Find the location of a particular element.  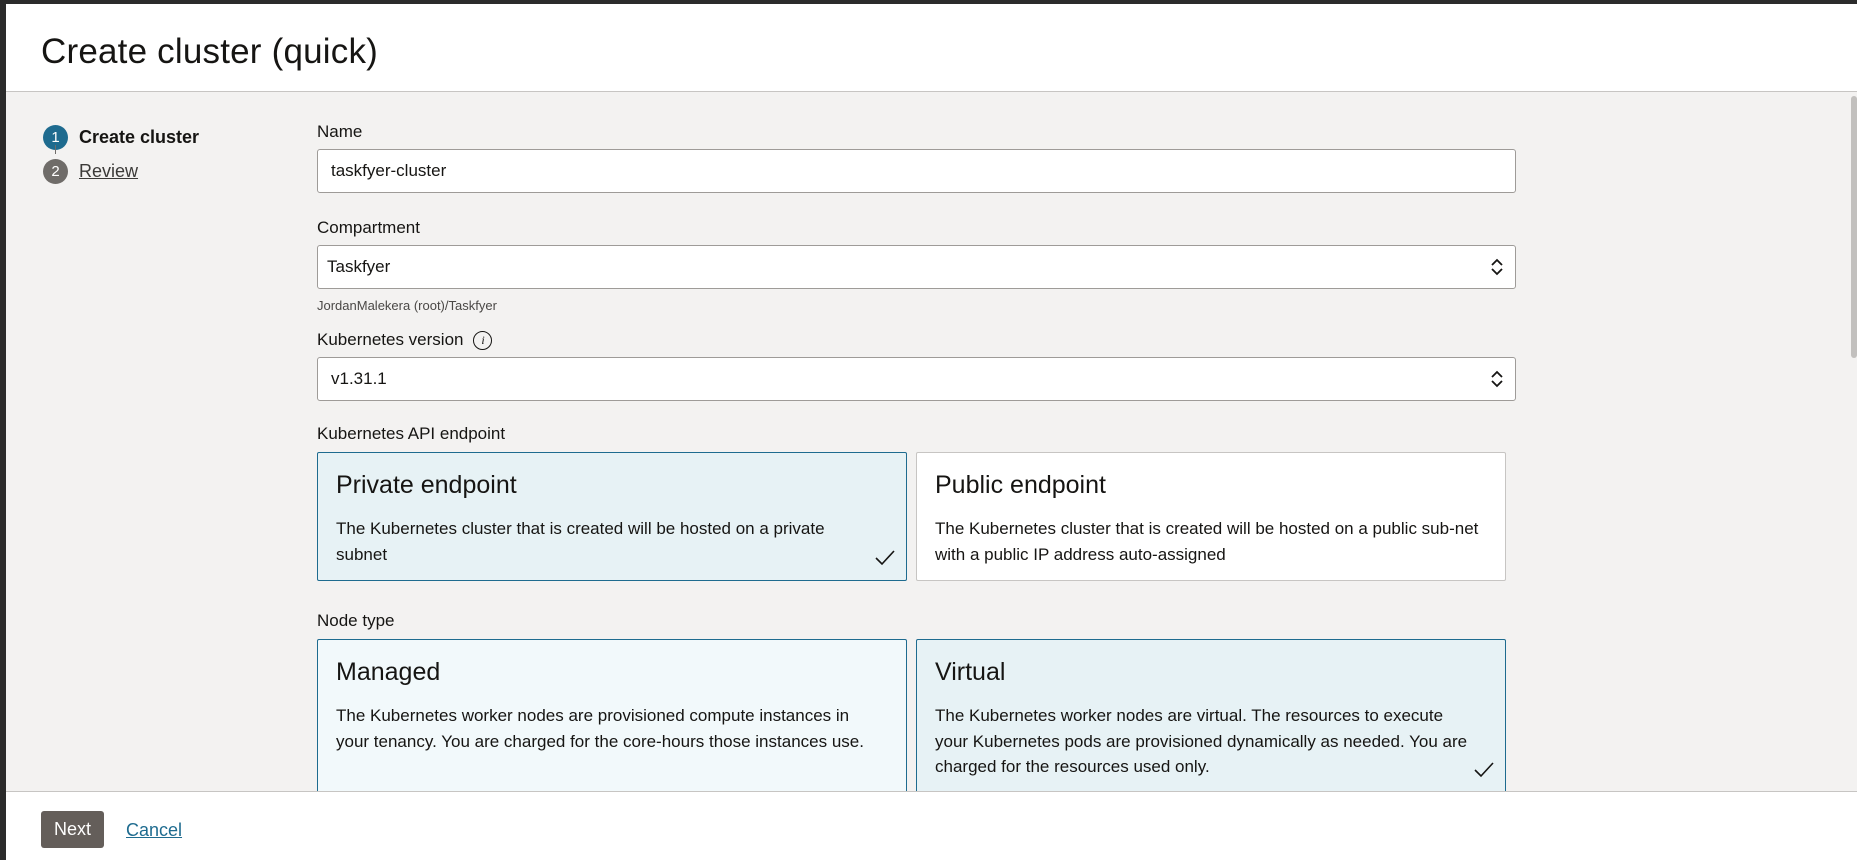

kubernetes-version-label-text: Kubernetes version is located at coordinates (390, 339).